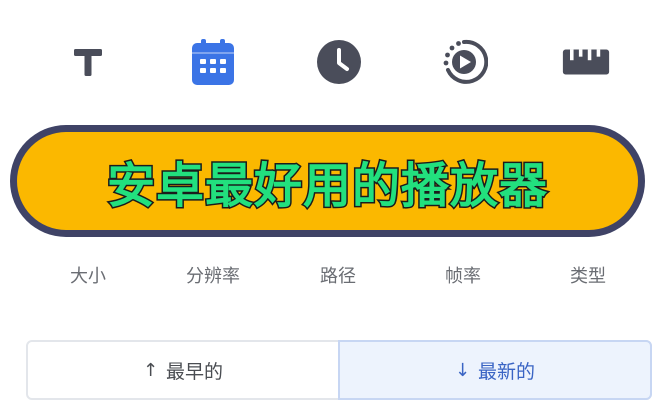  I want to click on oldest-first-button: ↑ 最早的, so click(183, 370).